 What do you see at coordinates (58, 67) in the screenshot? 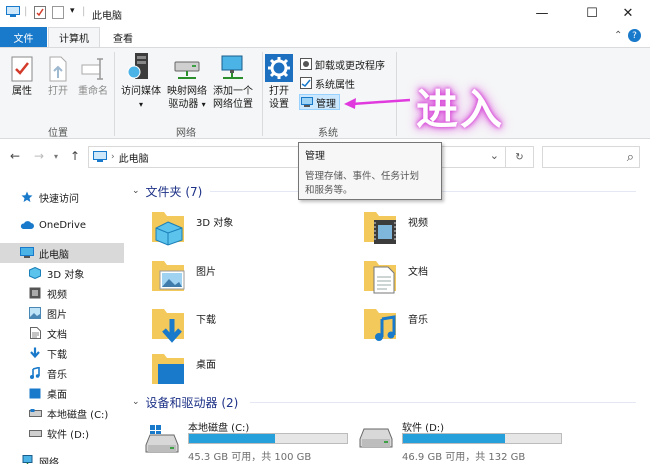
I see `open-icon` at bounding box center [58, 67].